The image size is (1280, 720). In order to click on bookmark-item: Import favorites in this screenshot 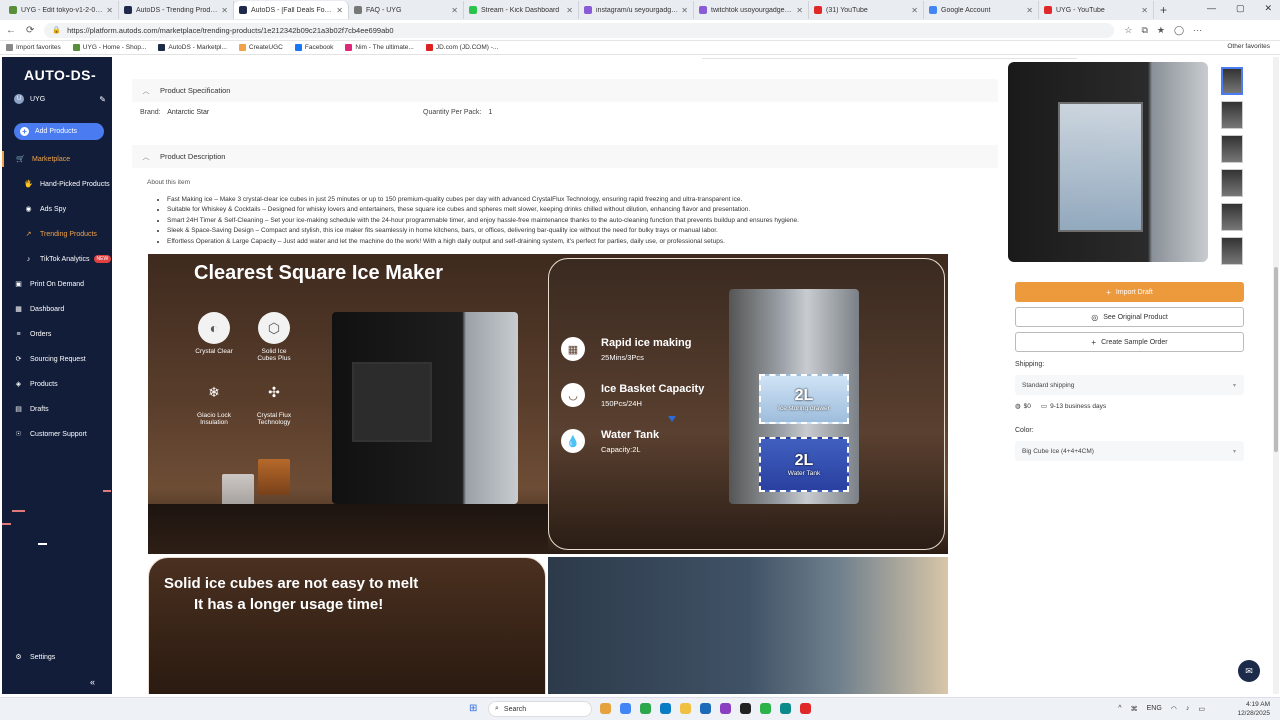, I will do `click(33, 47)`.